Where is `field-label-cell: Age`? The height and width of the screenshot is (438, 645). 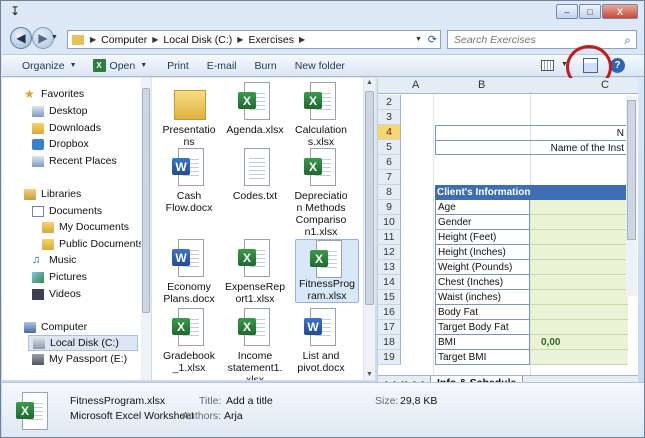
field-label-cell: Age is located at coordinates (482, 207).